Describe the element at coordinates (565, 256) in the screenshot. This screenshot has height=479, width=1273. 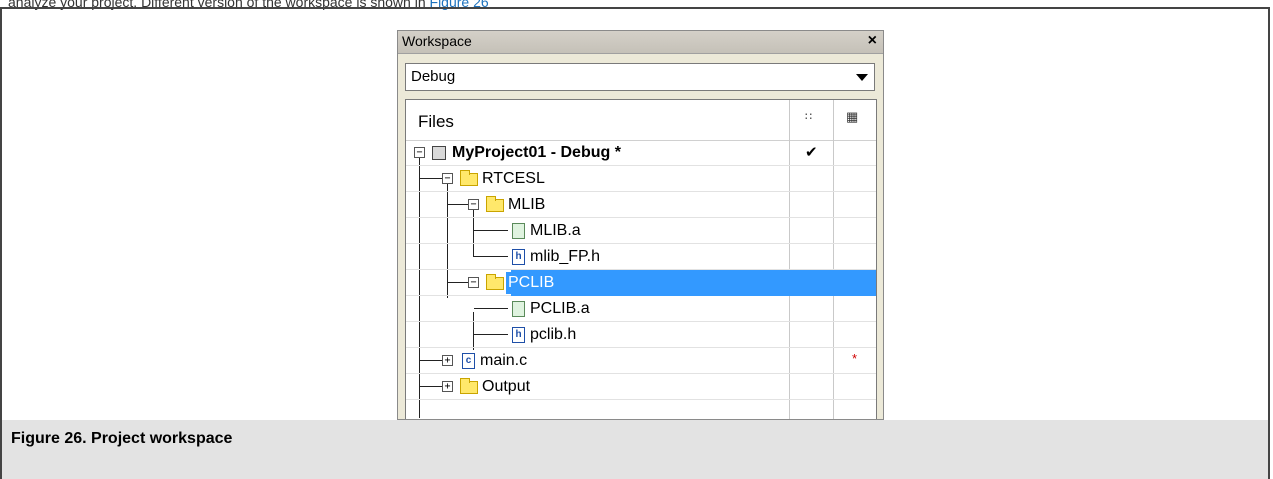
I see `file-label: mlib_FP.h` at that location.